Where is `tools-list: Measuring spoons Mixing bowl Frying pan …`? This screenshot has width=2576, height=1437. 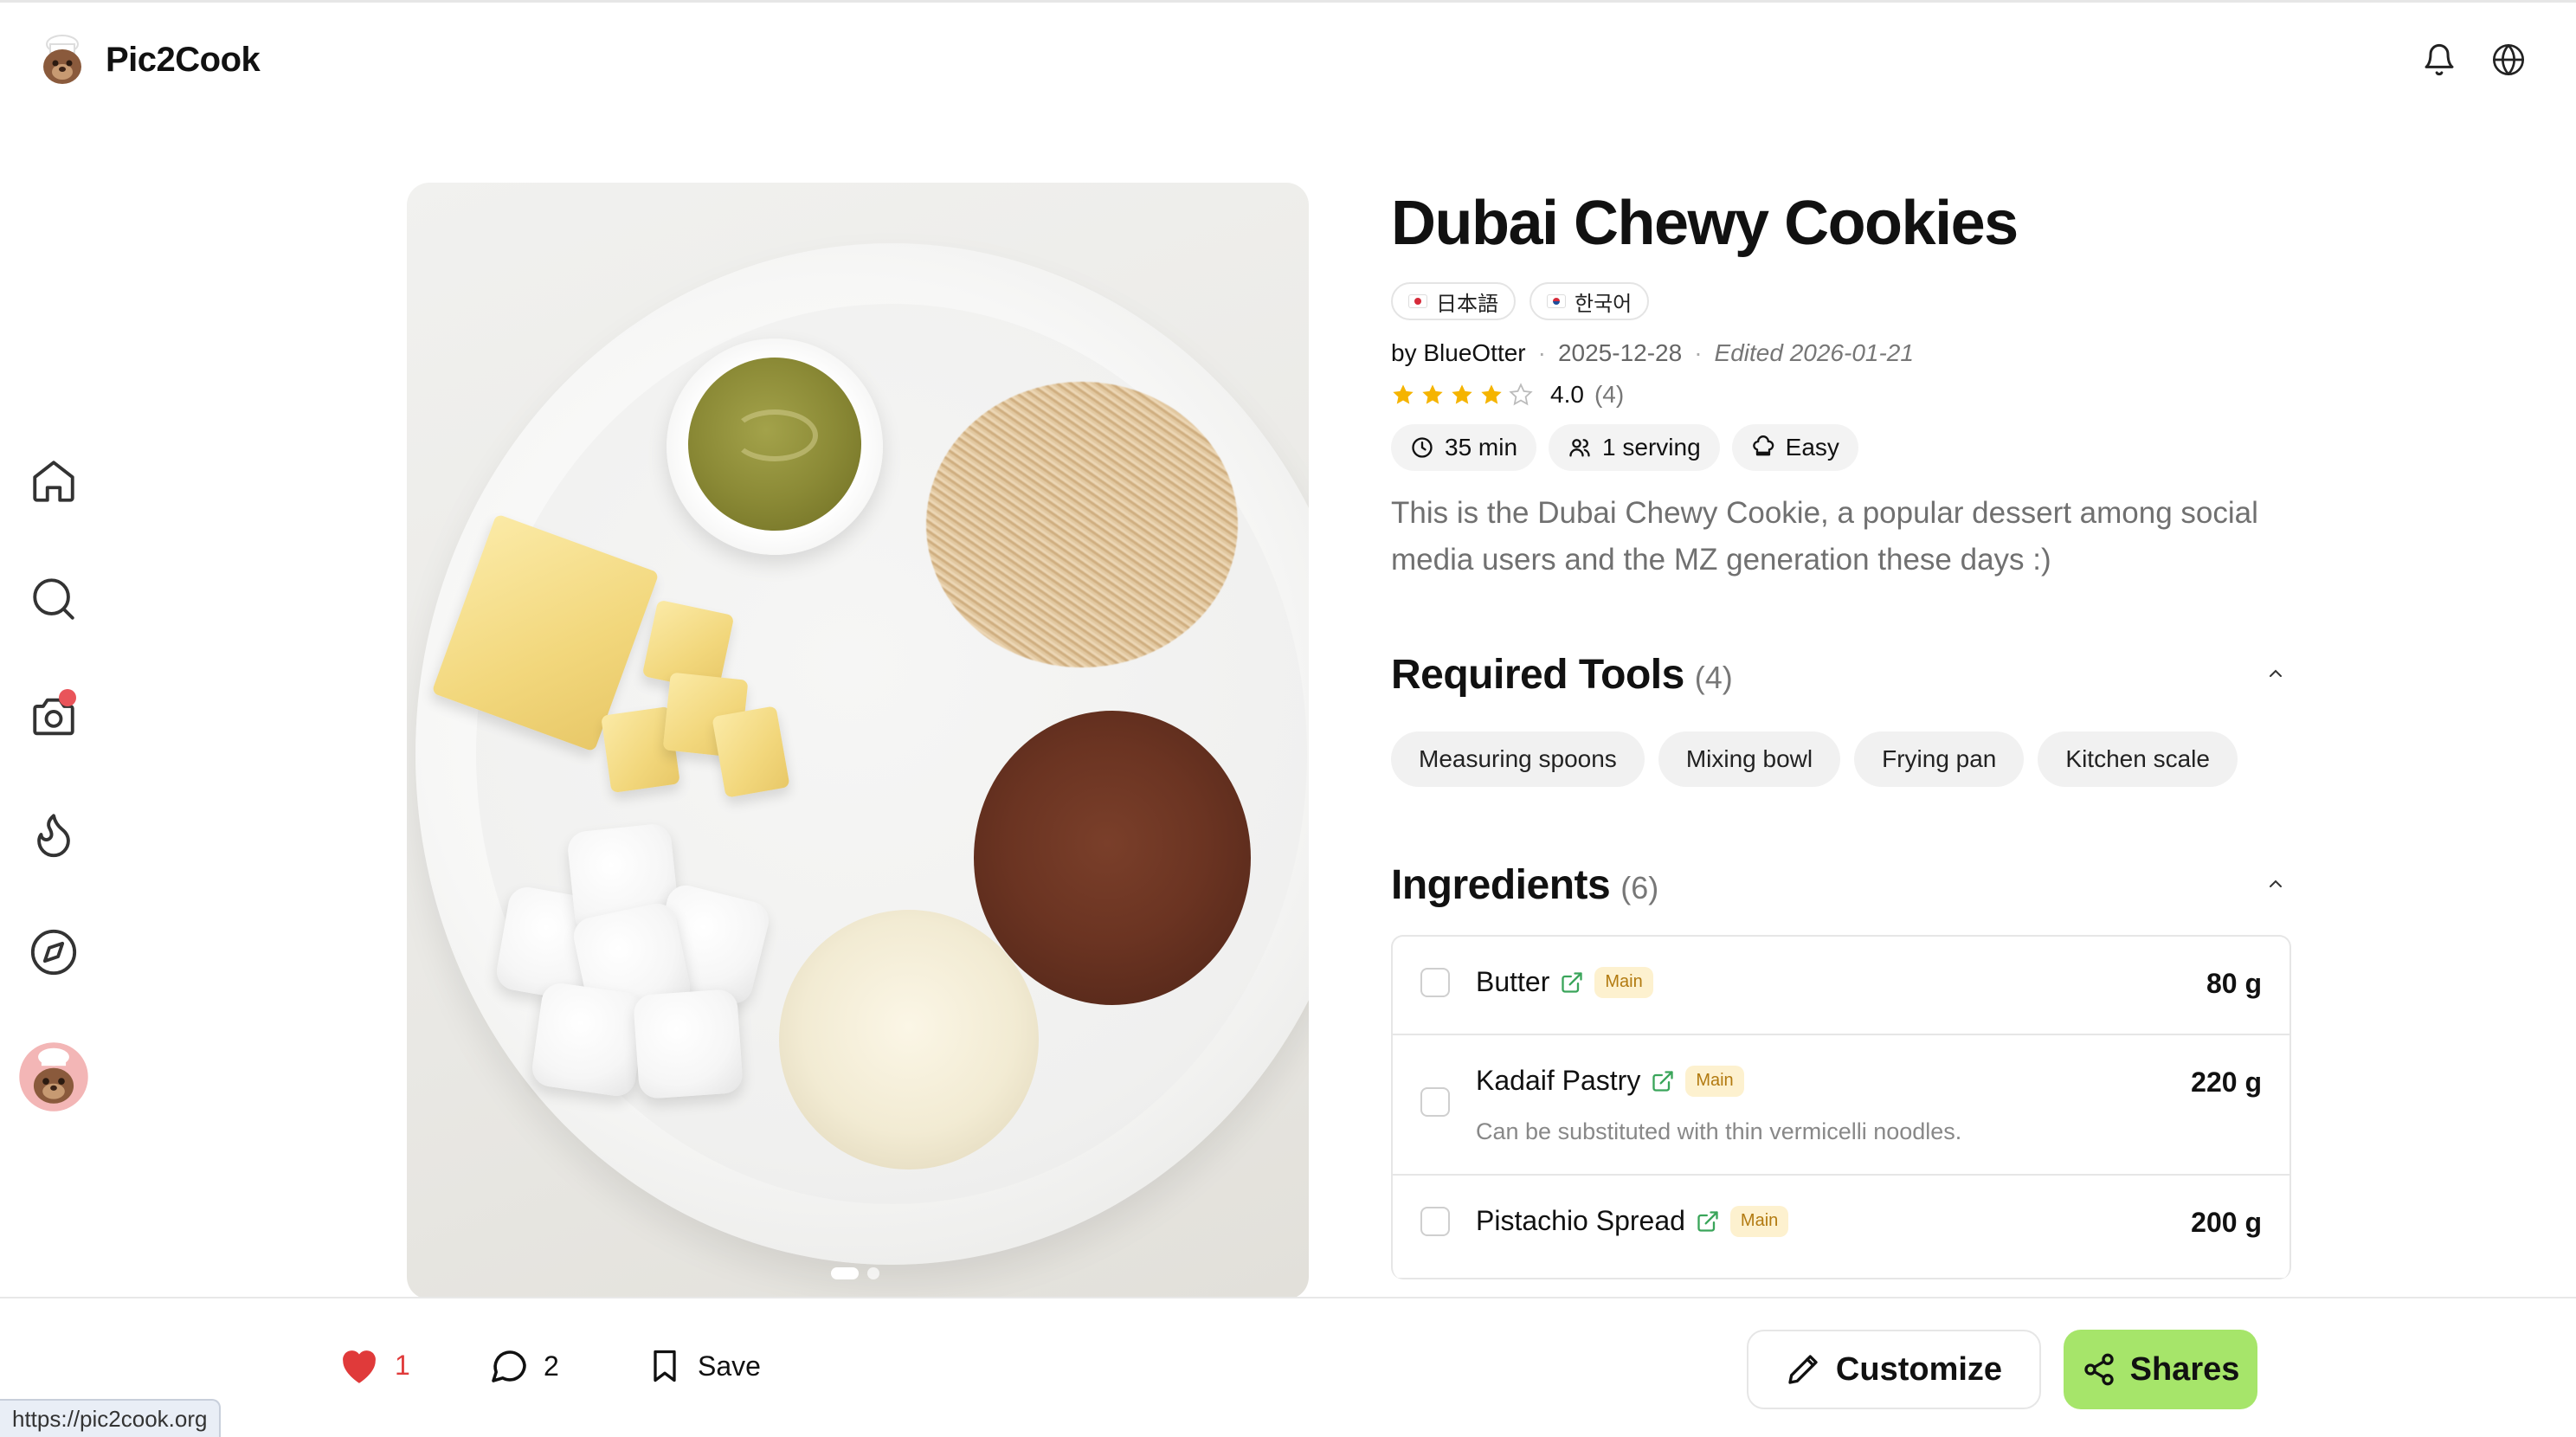 tools-list: Measuring spoons Mixing bowl Frying pan … is located at coordinates (1841, 759).